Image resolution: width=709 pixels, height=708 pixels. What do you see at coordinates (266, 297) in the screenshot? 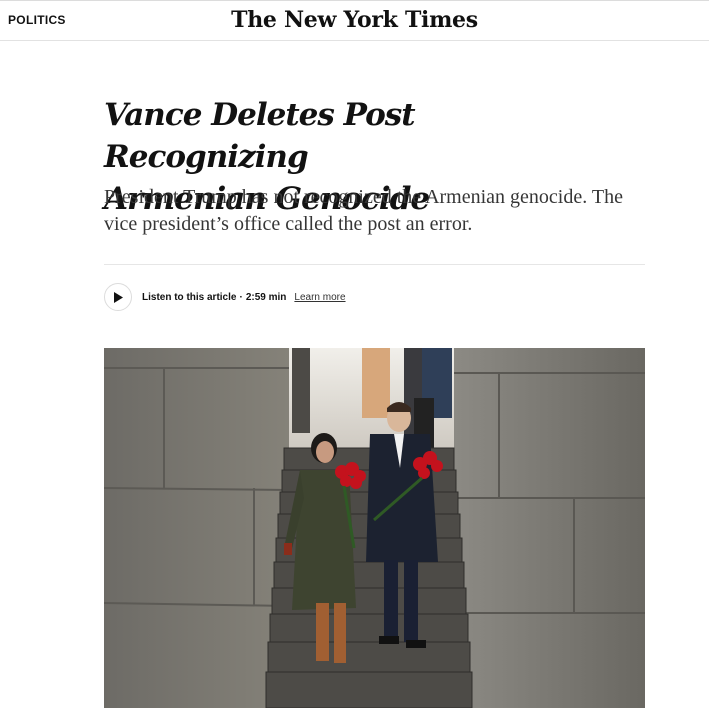
I see `audio-duration: 2:59 min` at bounding box center [266, 297].